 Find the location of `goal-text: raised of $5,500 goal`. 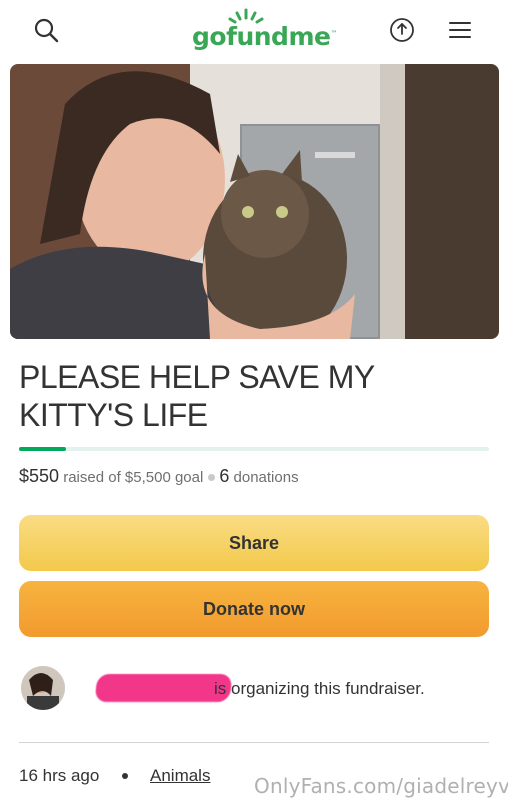

goal-text: raised of $5,500 goal is located at coordinates (133, 477).